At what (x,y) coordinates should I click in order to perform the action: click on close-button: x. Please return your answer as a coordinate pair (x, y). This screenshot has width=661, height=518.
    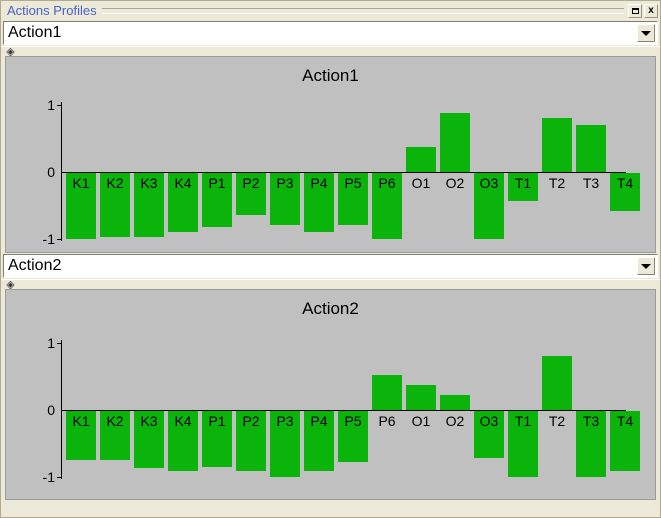
    Looking at the image, I should click on (651, 10).